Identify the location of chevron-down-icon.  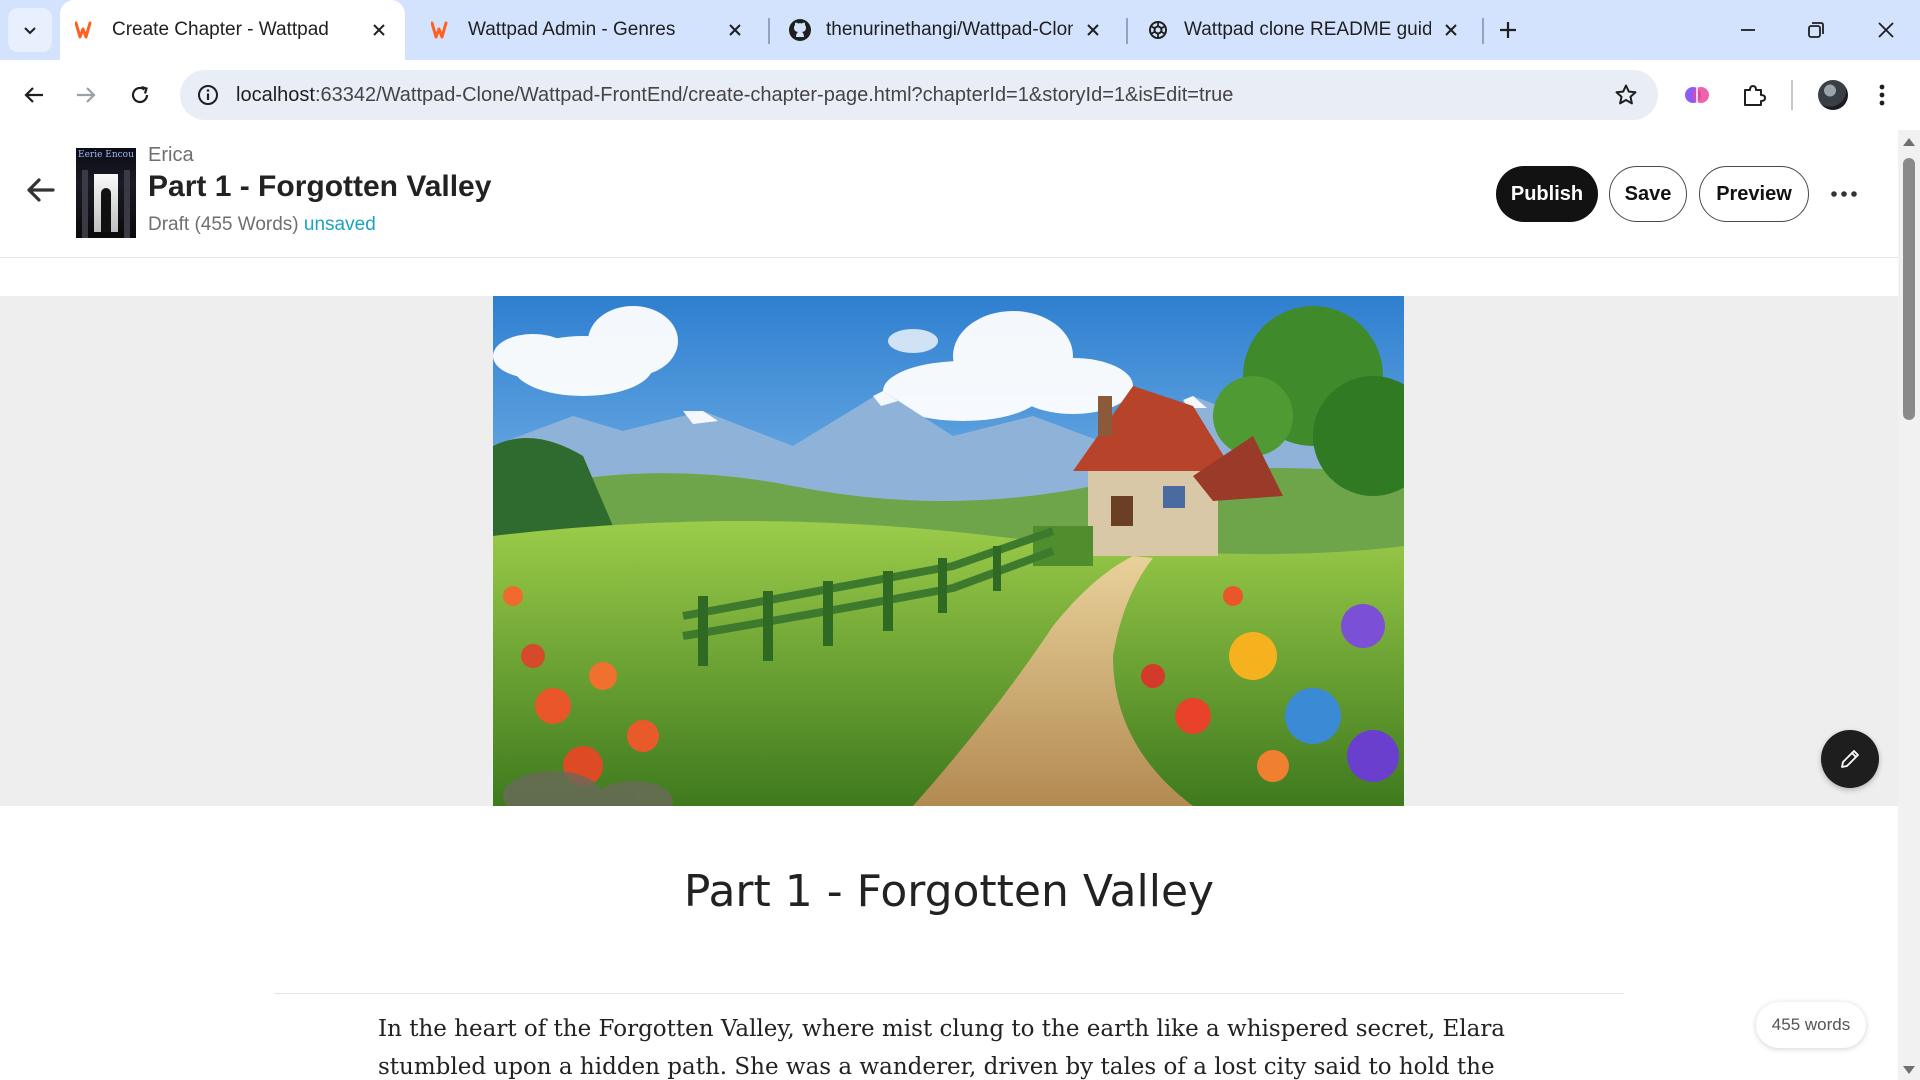
(30, 31).